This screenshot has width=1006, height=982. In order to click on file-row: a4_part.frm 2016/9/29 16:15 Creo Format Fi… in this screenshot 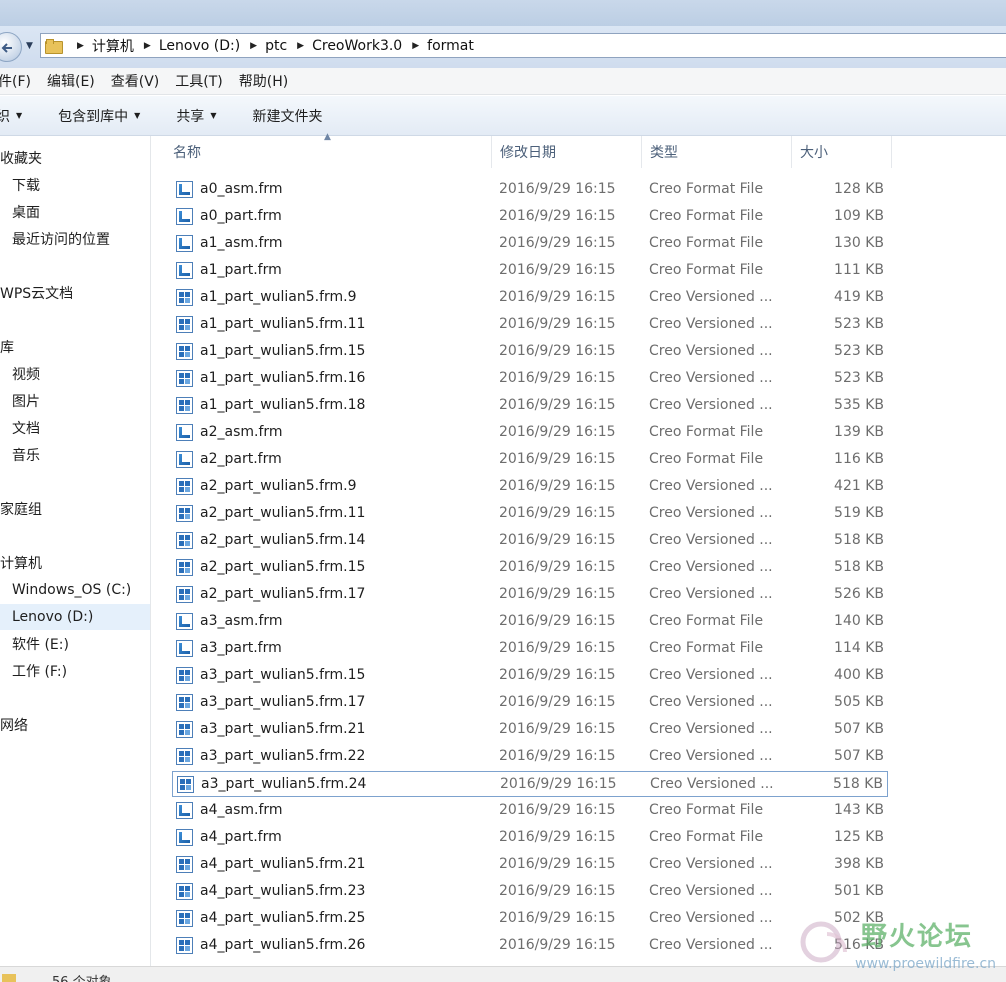, I will do `click(530, 838)`.